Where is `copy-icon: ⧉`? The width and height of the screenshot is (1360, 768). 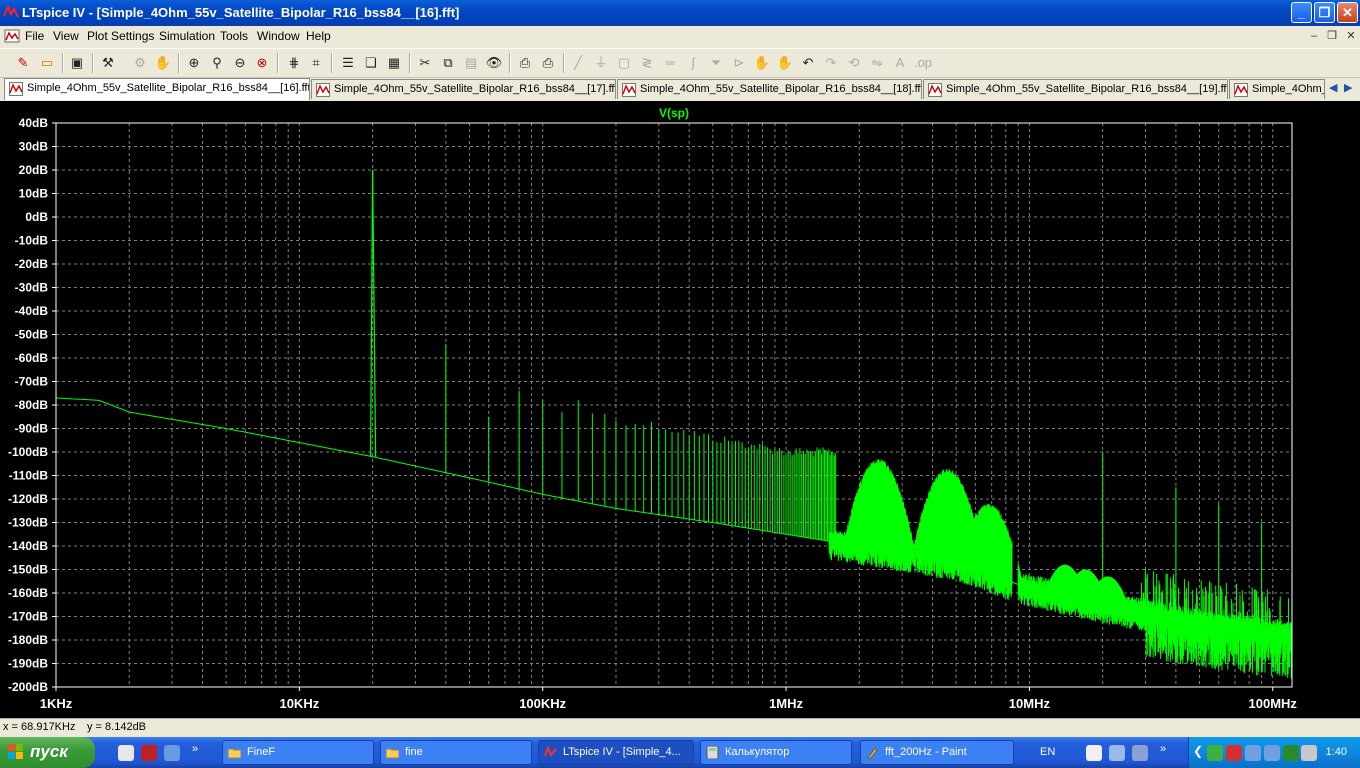 copy-icon: ⧉ is located at coordinates (448, 63).